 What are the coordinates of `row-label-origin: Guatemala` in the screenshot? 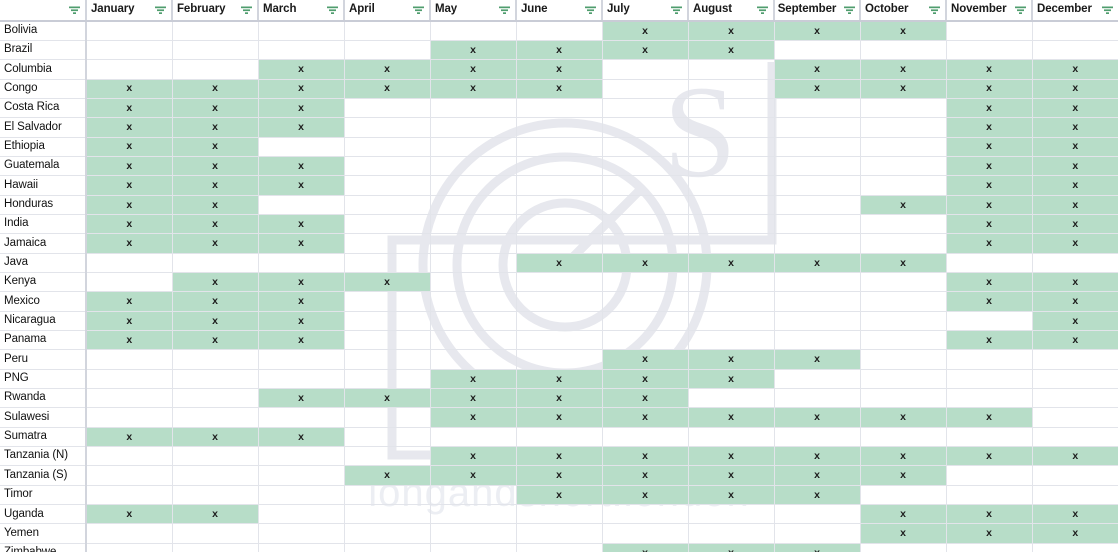 It's located at (43, 166).